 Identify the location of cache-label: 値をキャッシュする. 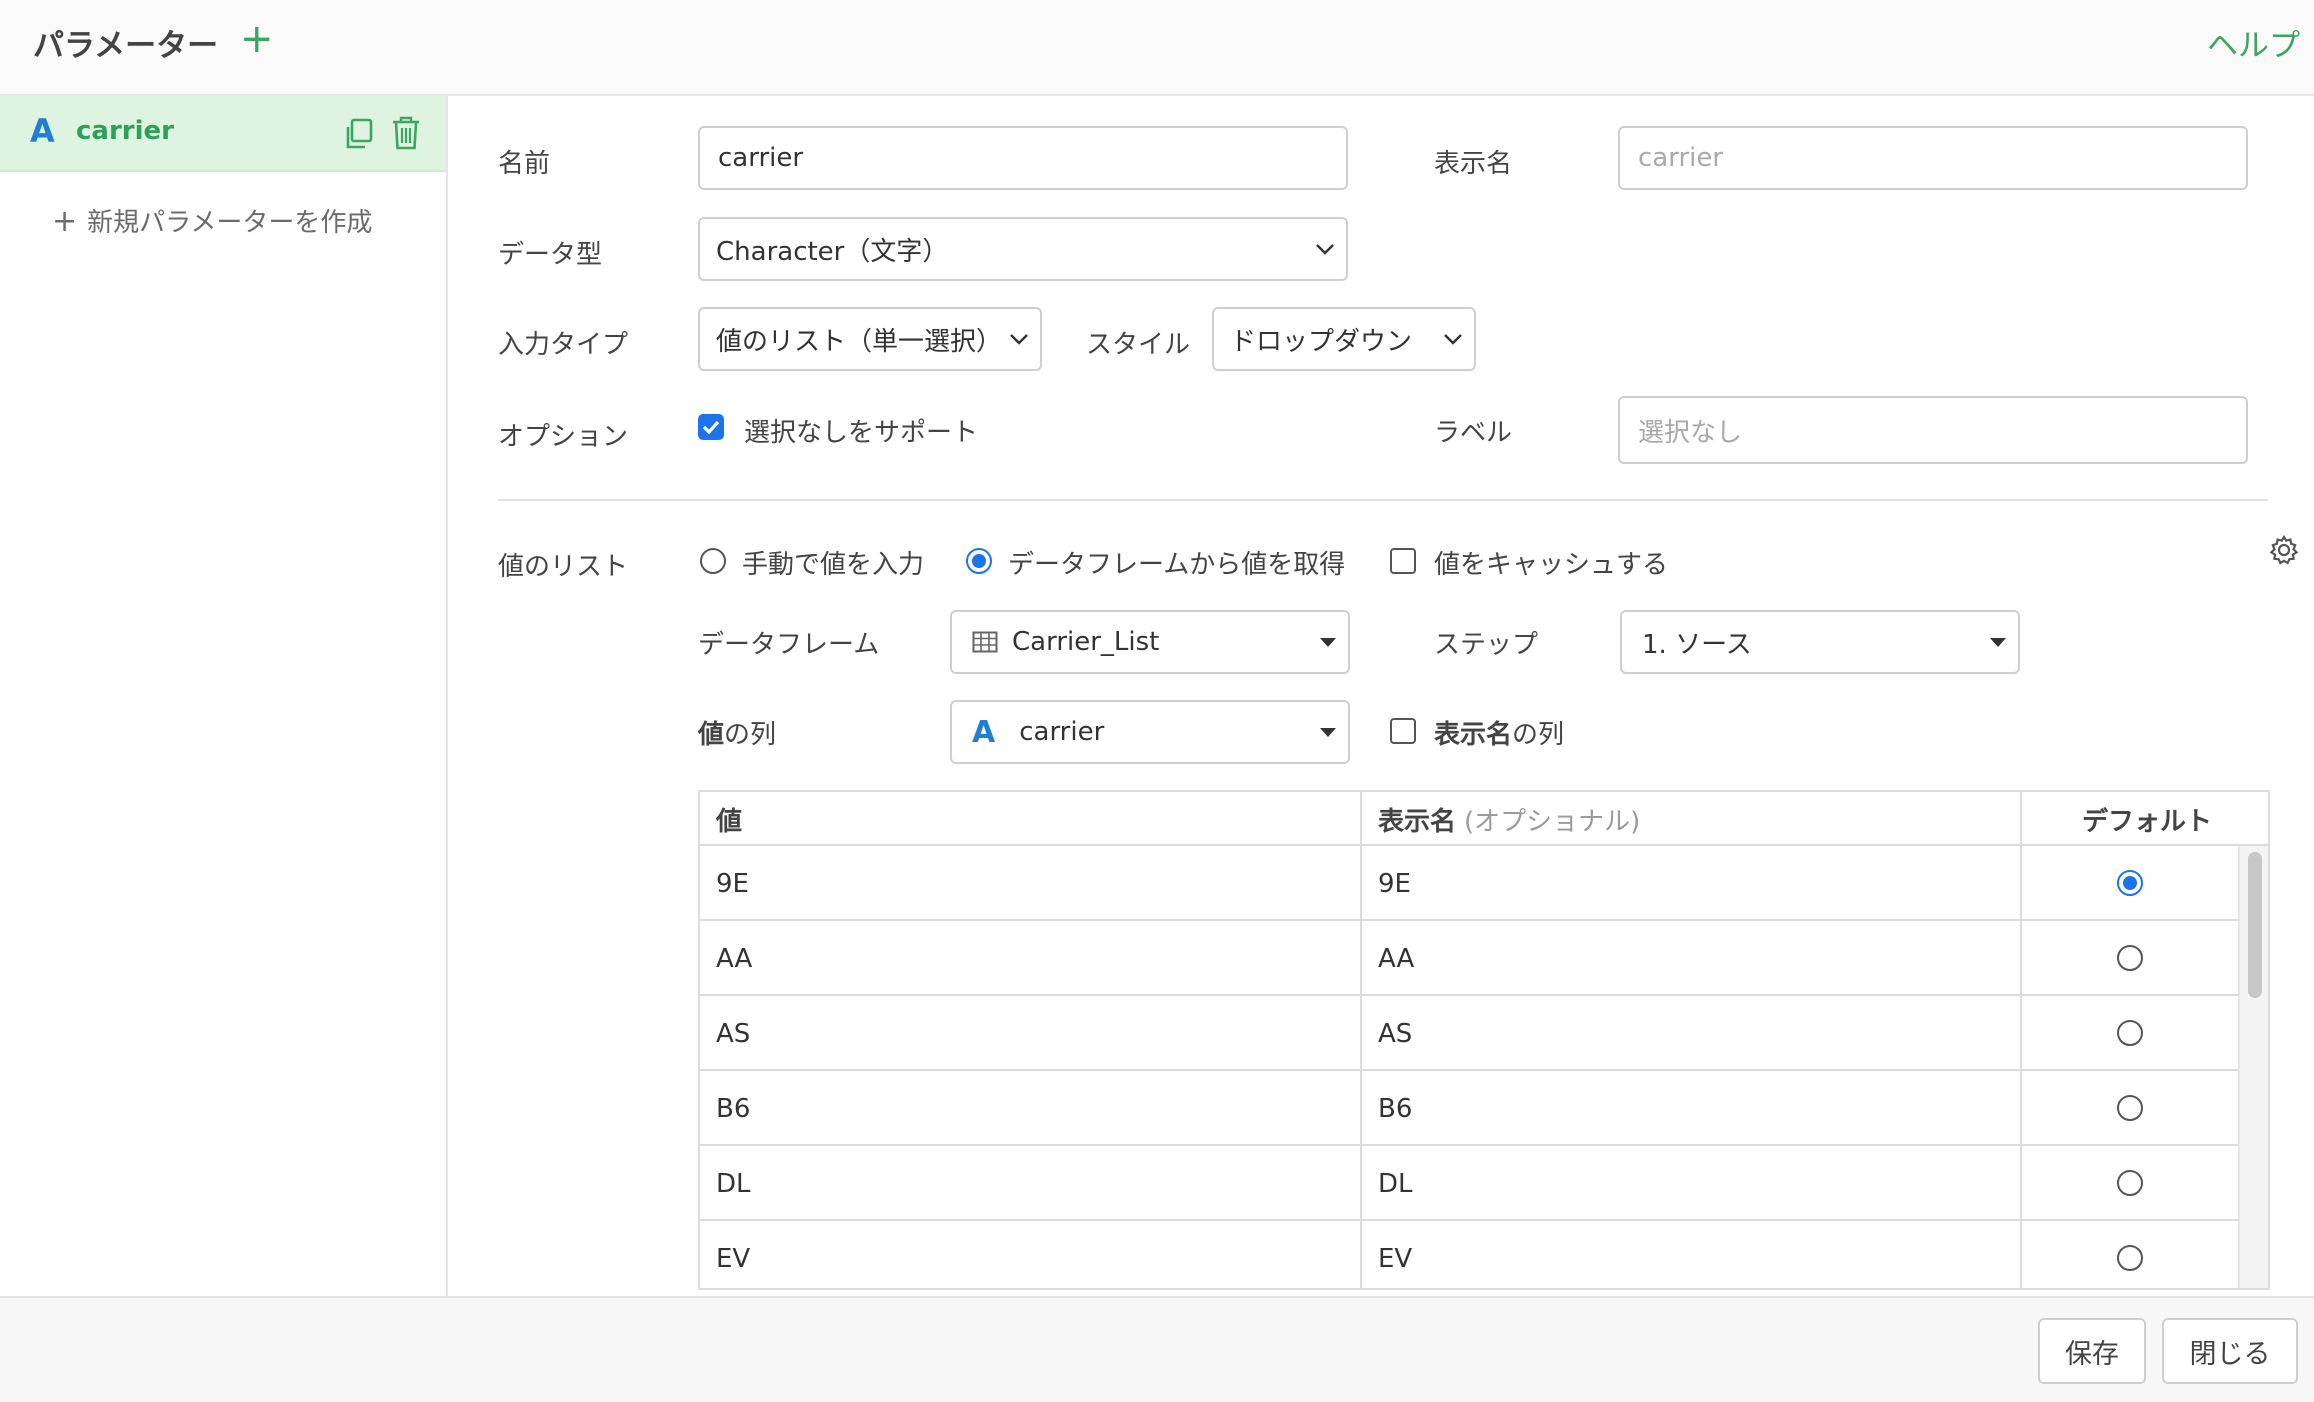
(1551, 565).